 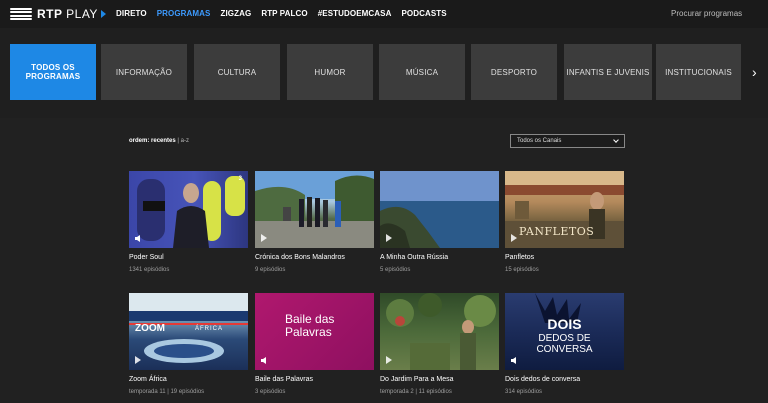 What do you see at coordinates (235, 13) in the screenshot?
I see `nav-zigzag: ZIGZAG` at bounding box center [235, 13].